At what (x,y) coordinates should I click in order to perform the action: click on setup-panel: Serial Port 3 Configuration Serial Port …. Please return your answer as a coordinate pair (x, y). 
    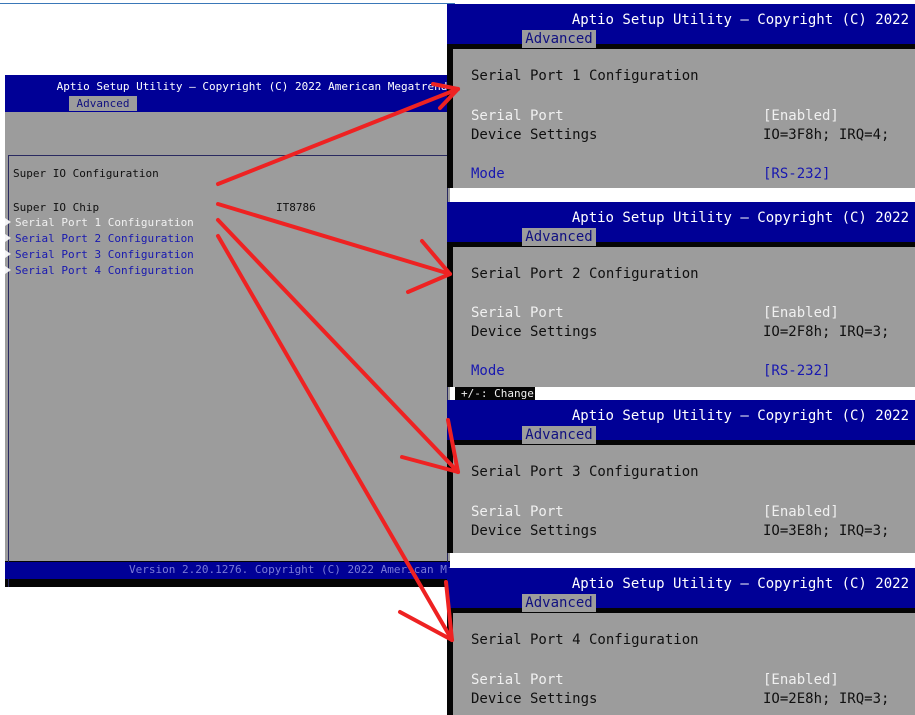
    Looking at the image, I should click on (684, 499).